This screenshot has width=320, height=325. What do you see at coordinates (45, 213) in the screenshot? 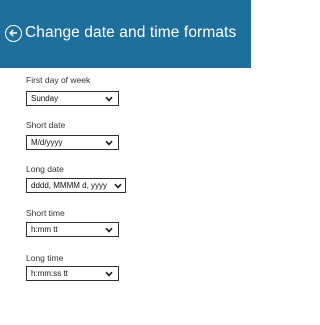
I see `short-time-label: Short time` at bounding box center [45, 213].